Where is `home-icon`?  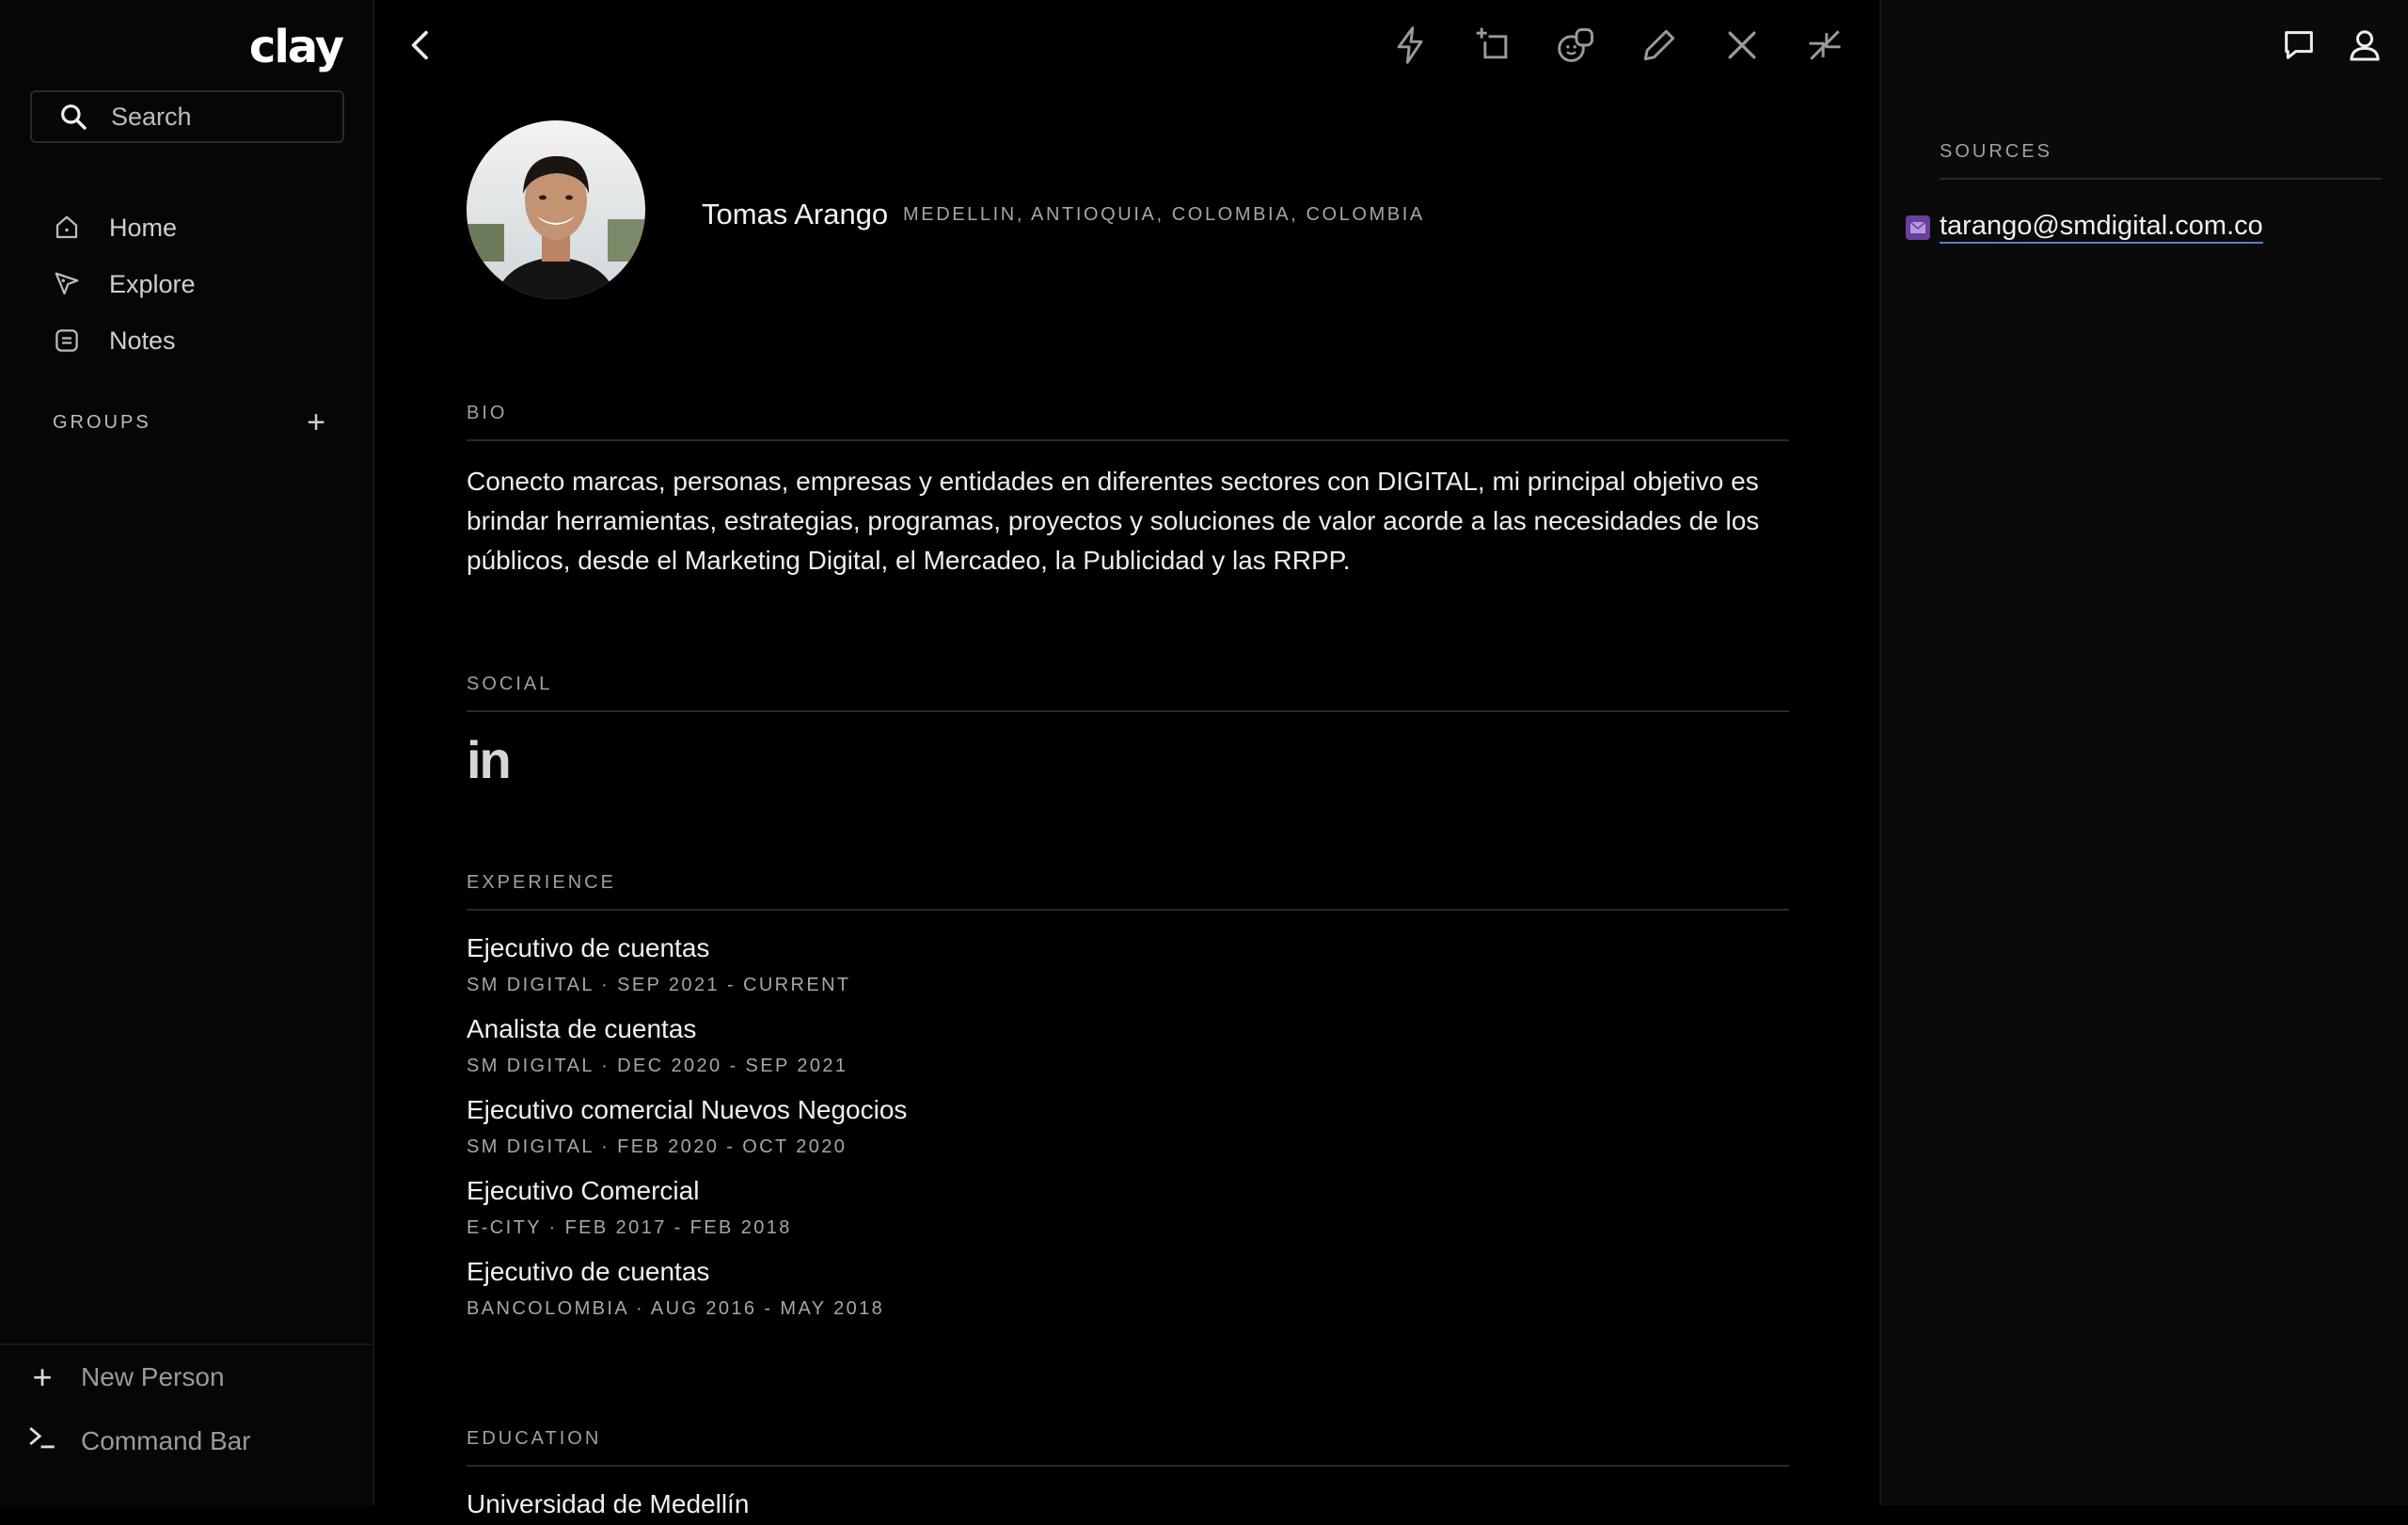 home-icon is located at coordinates (67, 227).